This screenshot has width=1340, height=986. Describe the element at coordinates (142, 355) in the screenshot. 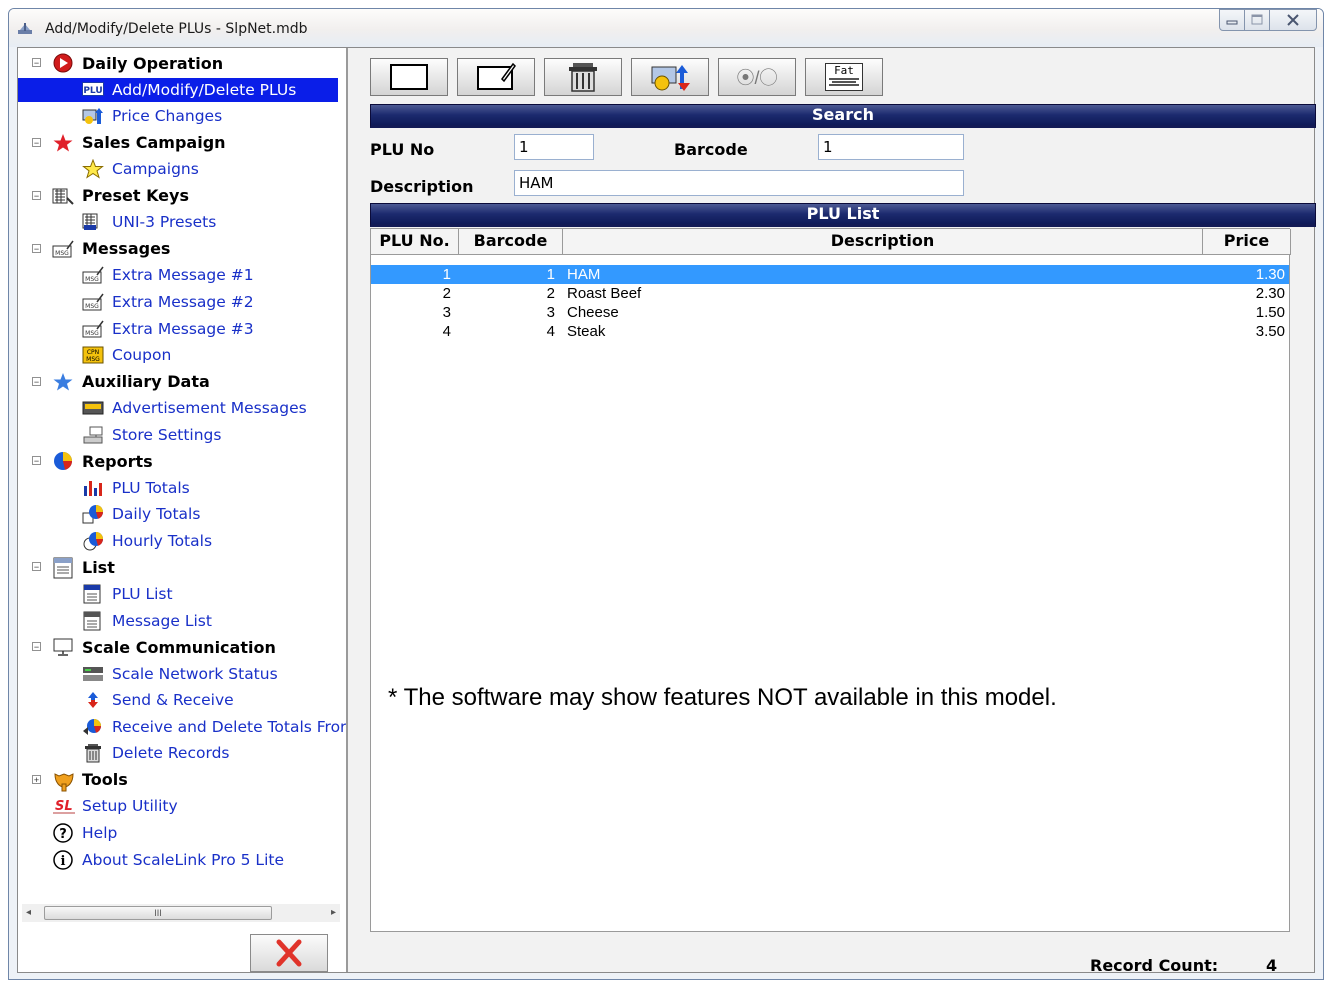

I see `tree-label: Coupon` at that location.